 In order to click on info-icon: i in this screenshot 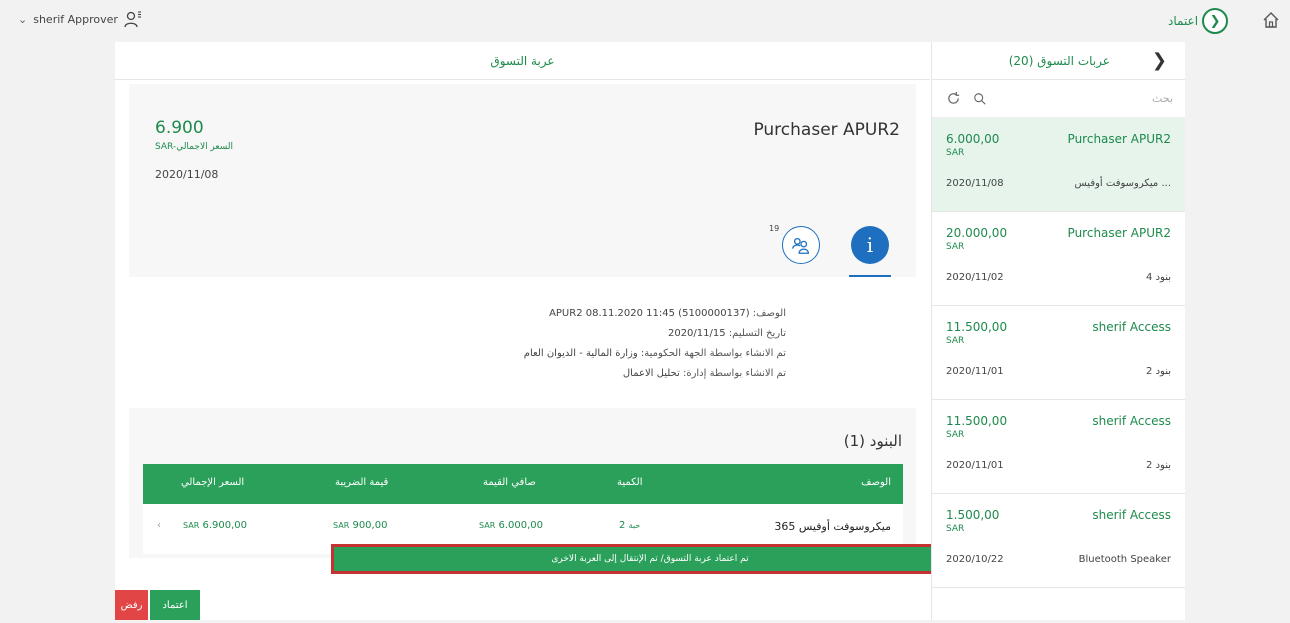, I will do `click(870, 245)`.